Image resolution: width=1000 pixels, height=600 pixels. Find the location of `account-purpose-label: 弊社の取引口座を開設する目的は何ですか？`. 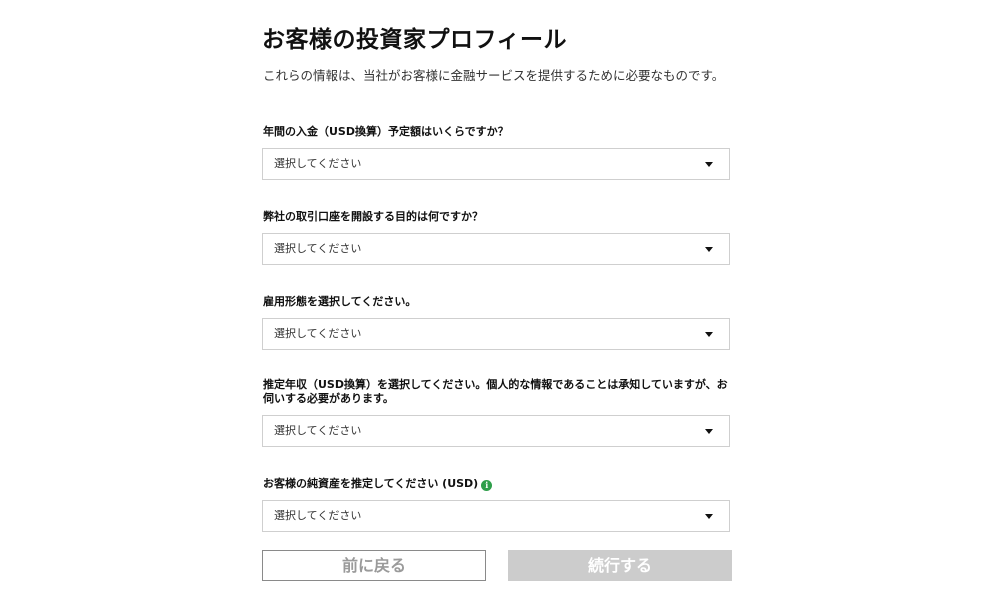

account-purpose-label: 弊社の取引口座を開設する目的は何ですか？ is located at coordinates (373, 216).